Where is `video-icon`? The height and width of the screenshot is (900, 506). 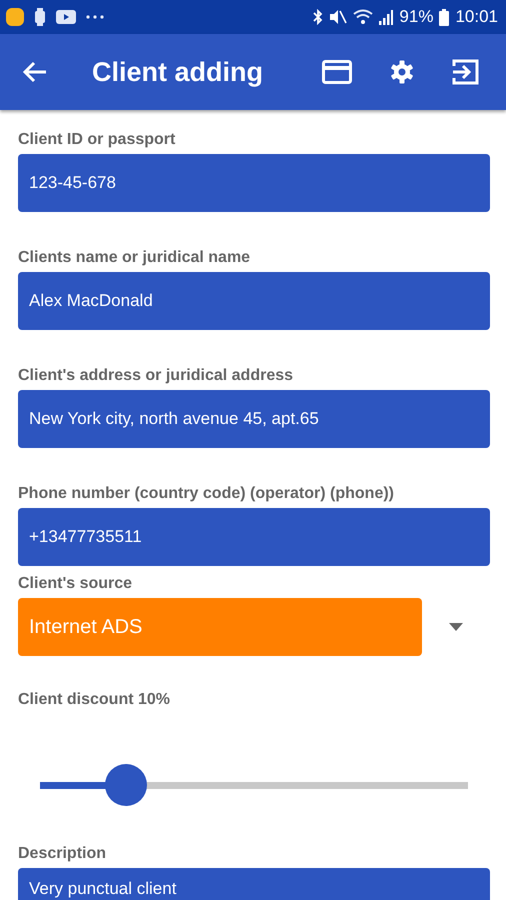 video-icon is located at coordinates (66, 17).